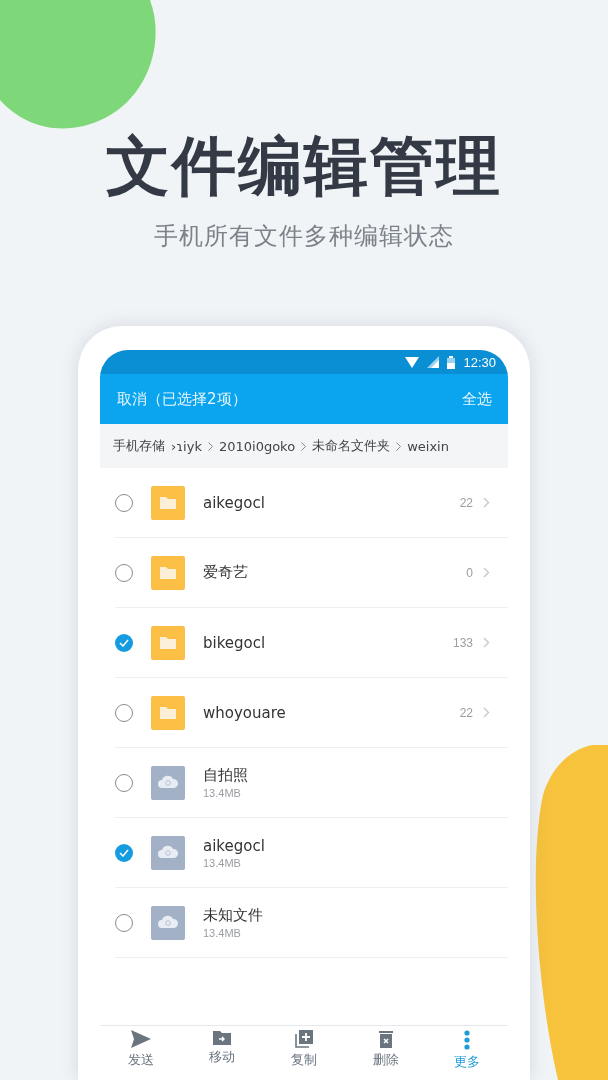 This screenshot has height=1080, width=608. What do you see at coordinates (139, 446) in the screenshot?
I see `breadcrumb-item: 手机存储` at bounding box center [139, 446].